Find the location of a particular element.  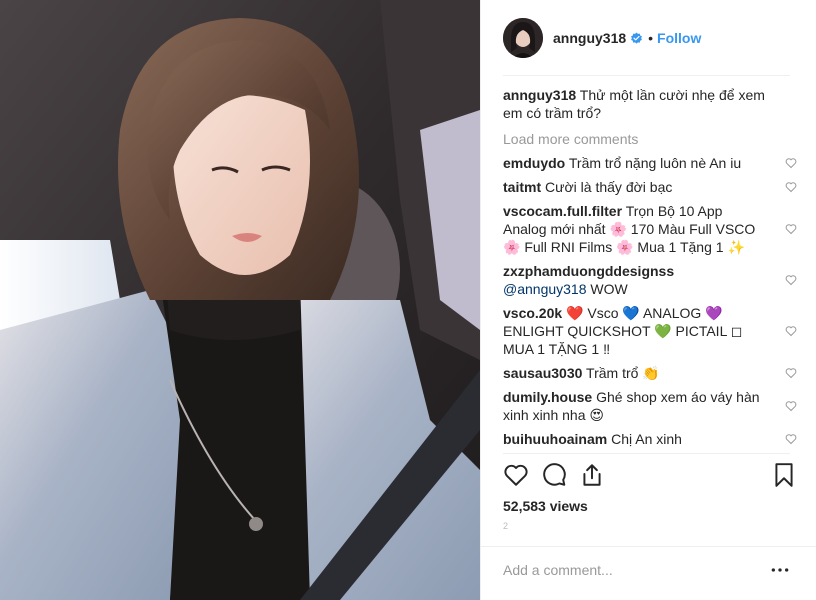

avatar is located at coordinates (523, 38).